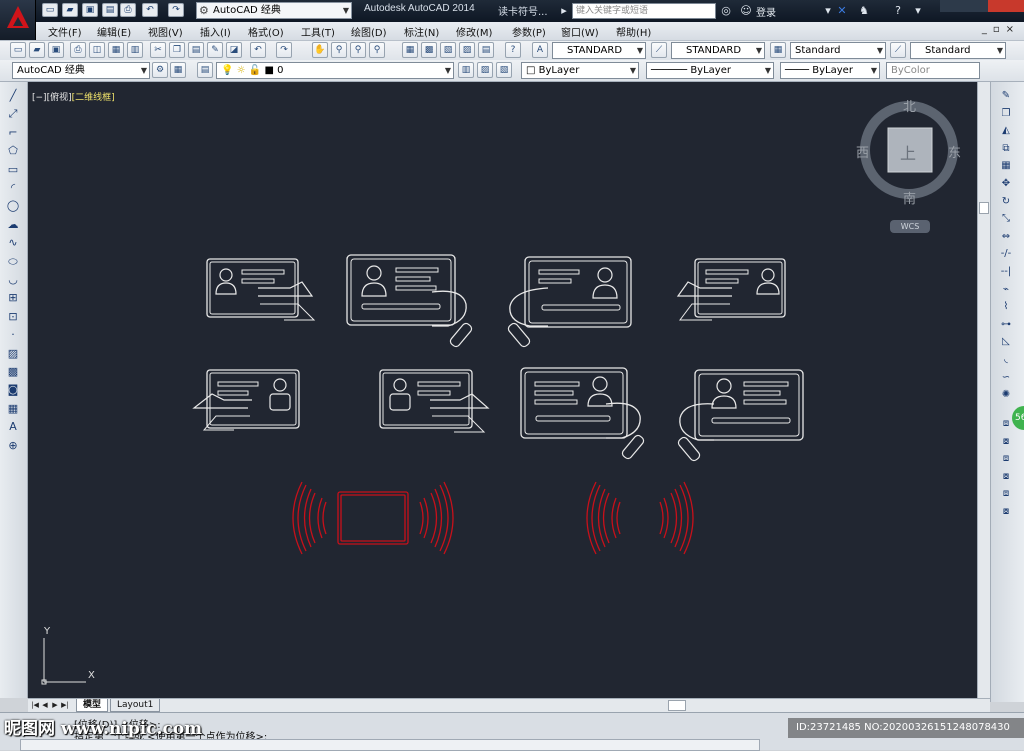  Describe the element at coordinates (13, 113) in the screenshot. I see `construction-line-icon: ⤢` at that location.